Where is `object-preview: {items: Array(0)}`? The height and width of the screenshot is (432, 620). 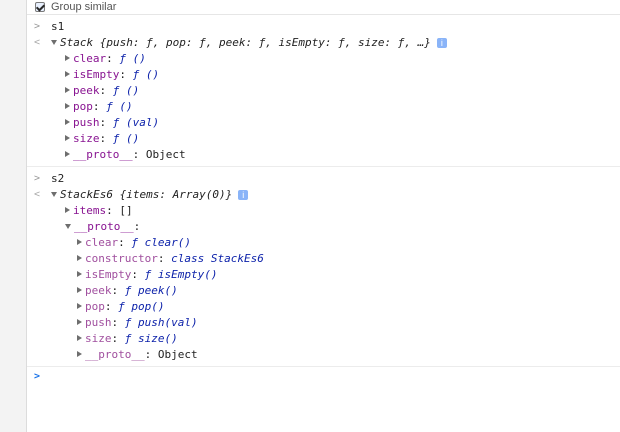
object-preview: {items: Array(0)} is located at coordinates (172, 194).